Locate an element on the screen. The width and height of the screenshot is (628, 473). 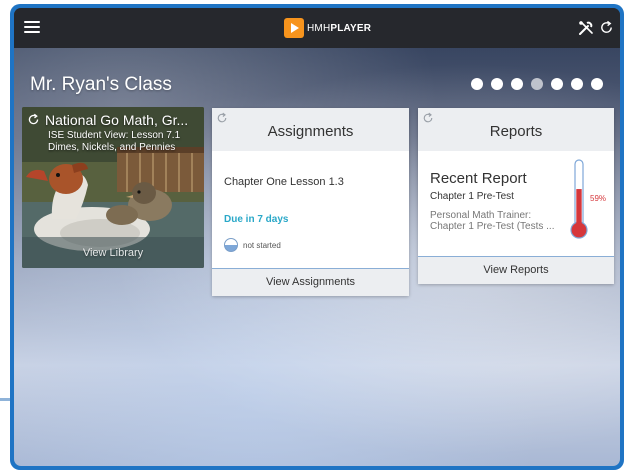
refresh-icon is located at coordinates (606, 27).